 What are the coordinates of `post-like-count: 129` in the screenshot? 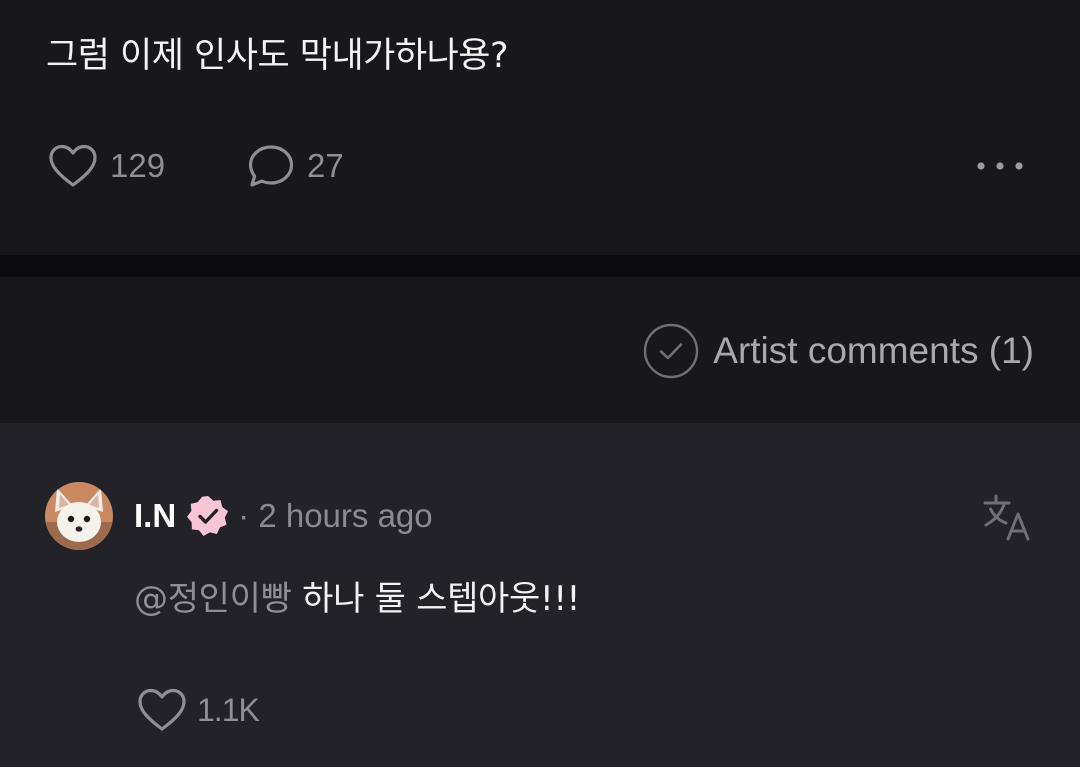 It's located at (138, 165).